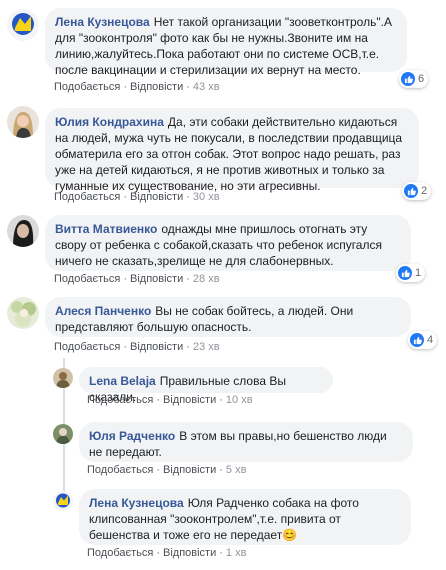 The width and height of the screenshot is (446, 570). I want to click on timestamp: 28 хв, so click(206, 279).